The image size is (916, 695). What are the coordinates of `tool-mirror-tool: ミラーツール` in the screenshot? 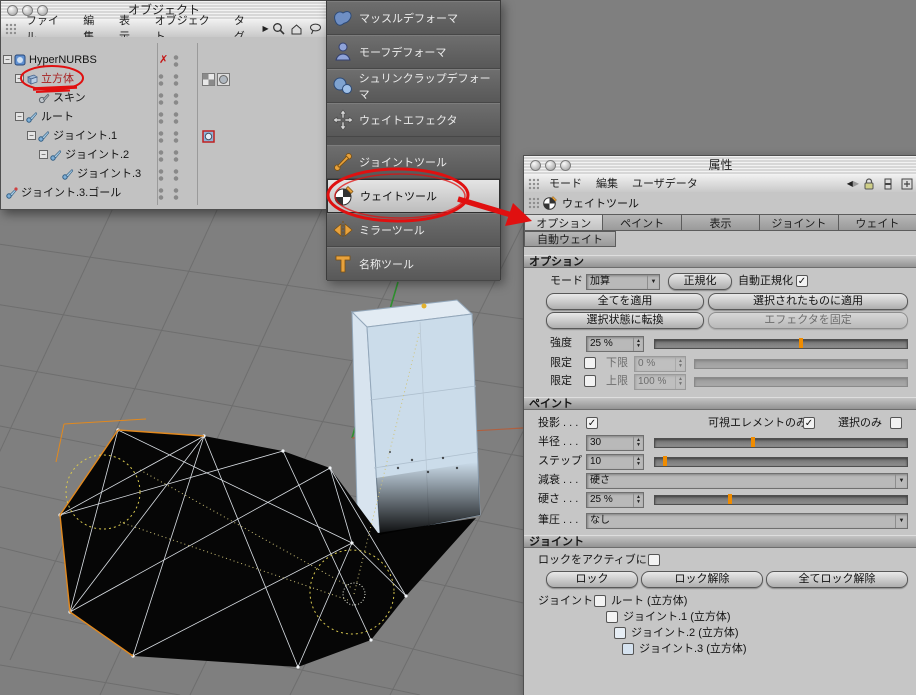 It's located at (413, 230).